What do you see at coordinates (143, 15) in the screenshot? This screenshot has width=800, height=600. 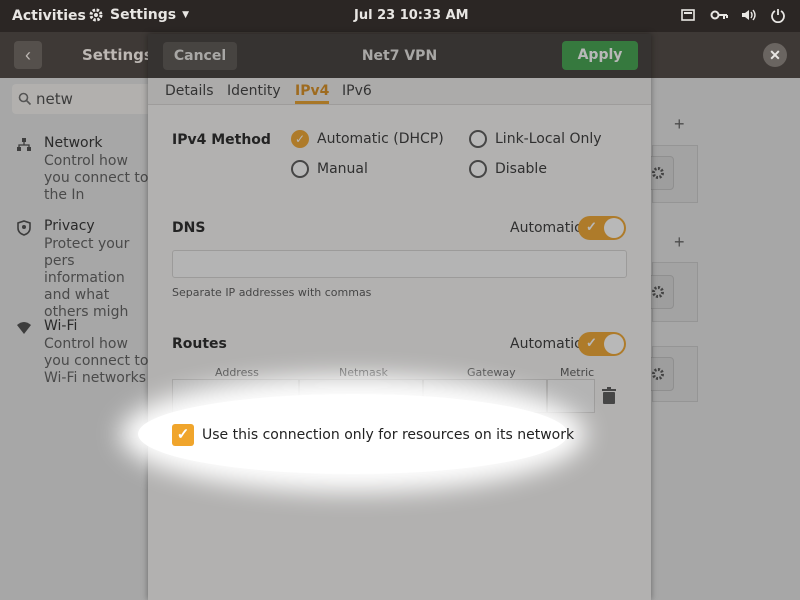 I see `app-menu-label: Settings` at bounding box center [143, 15].